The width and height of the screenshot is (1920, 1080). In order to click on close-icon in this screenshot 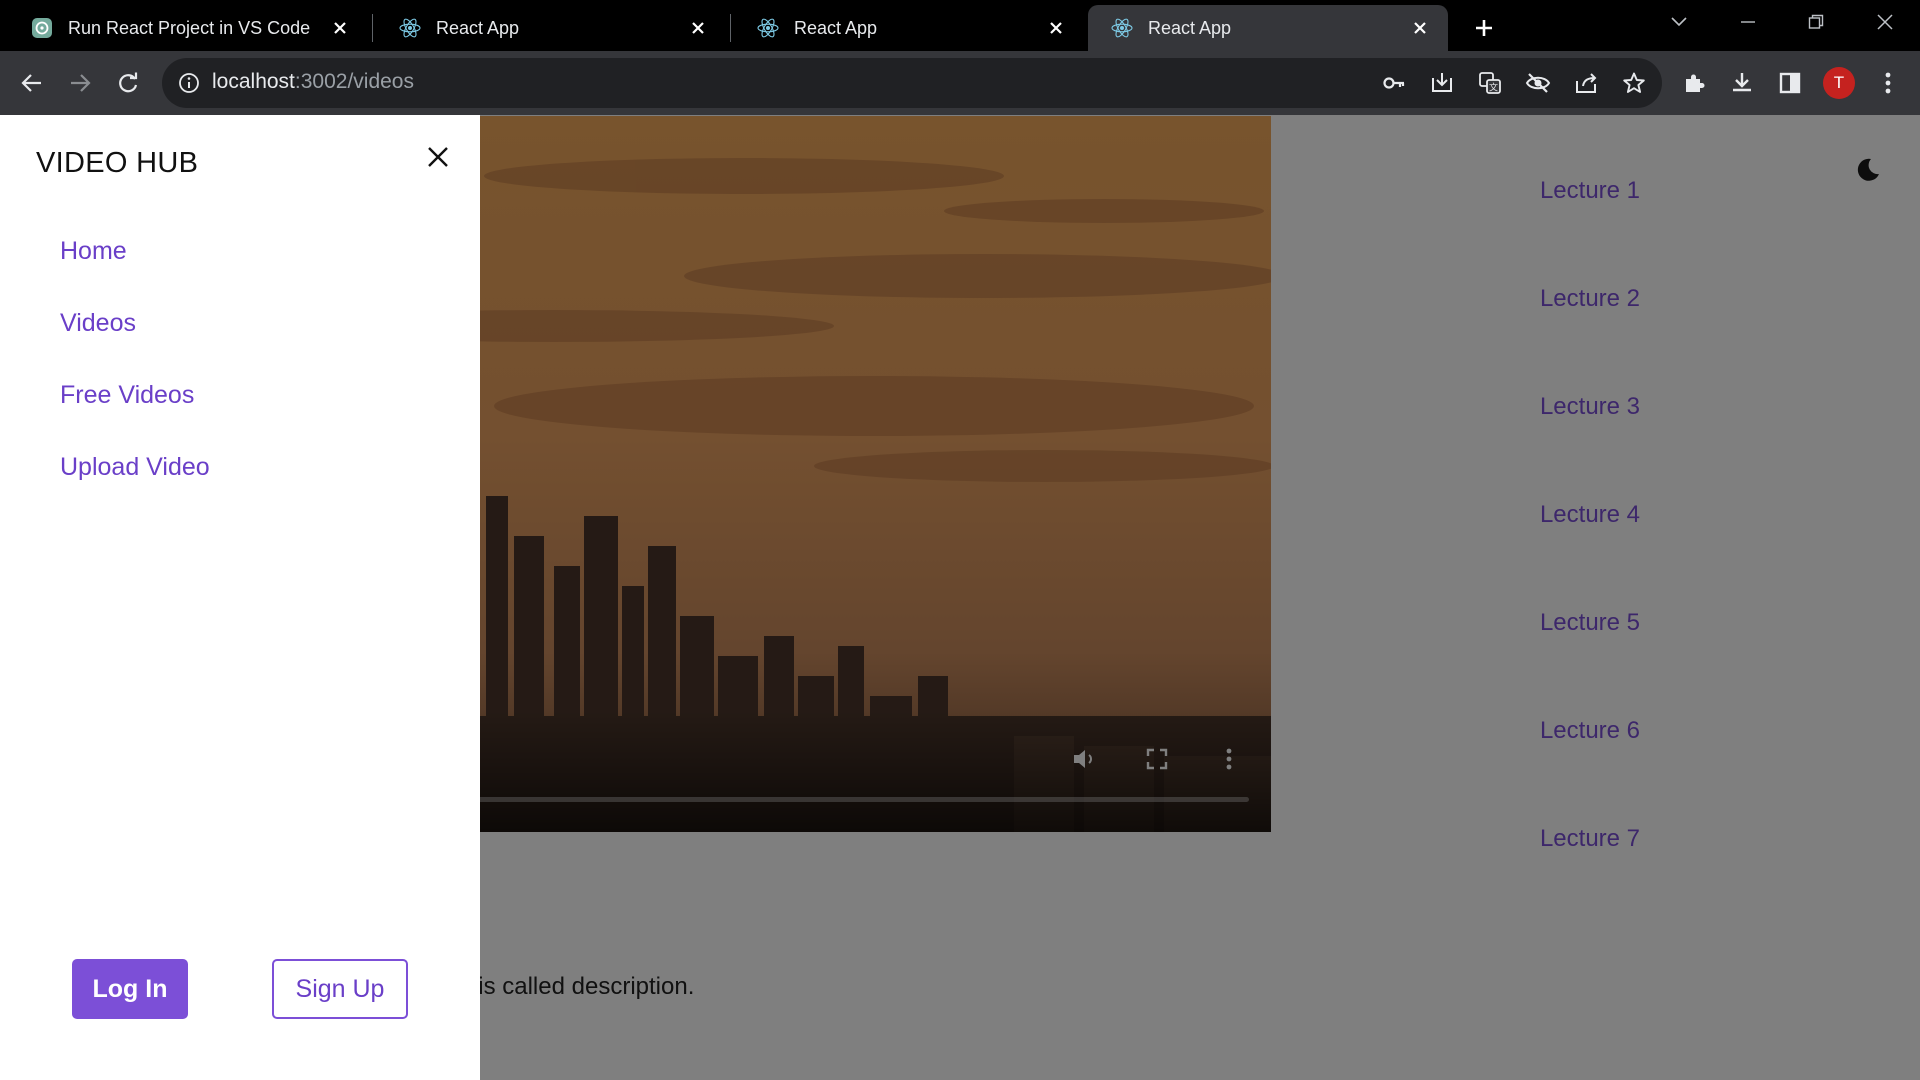, I will do `click(438, 157)`.